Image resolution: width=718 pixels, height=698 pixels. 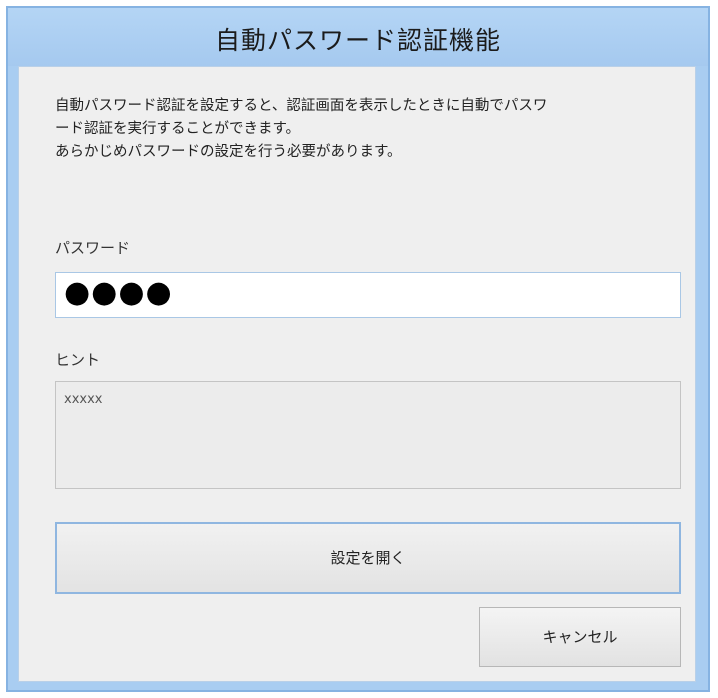 I want to click on dialog-title: 自動パスワード認証機能, so click(x=357, y=40).